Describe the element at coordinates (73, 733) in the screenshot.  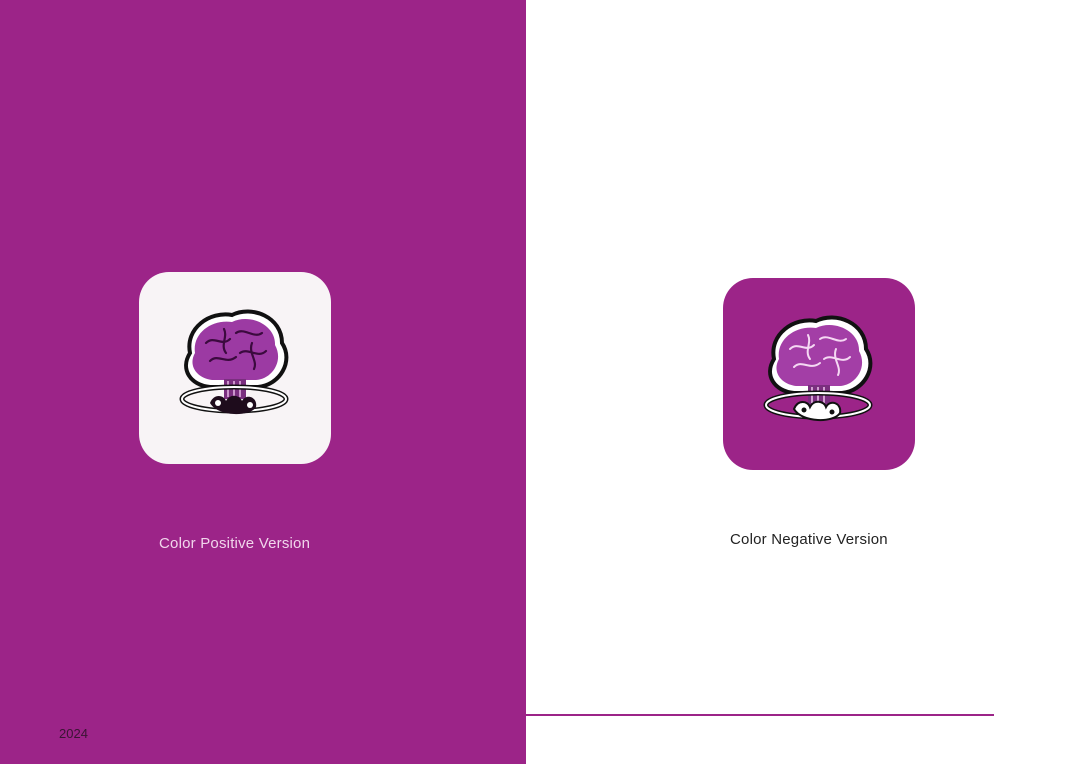
I see `year-label: 2024` at that location.